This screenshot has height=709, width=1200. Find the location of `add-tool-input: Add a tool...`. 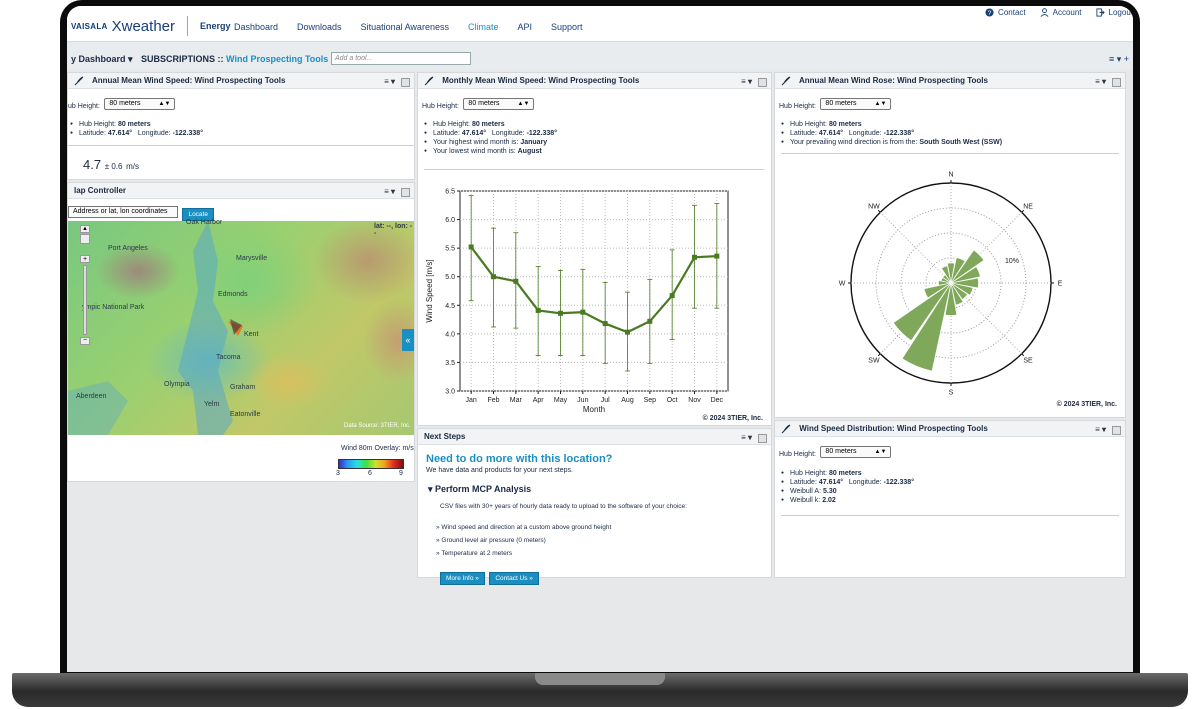

add-tool-input: Add a tool... is located at coordinates (401, 58).